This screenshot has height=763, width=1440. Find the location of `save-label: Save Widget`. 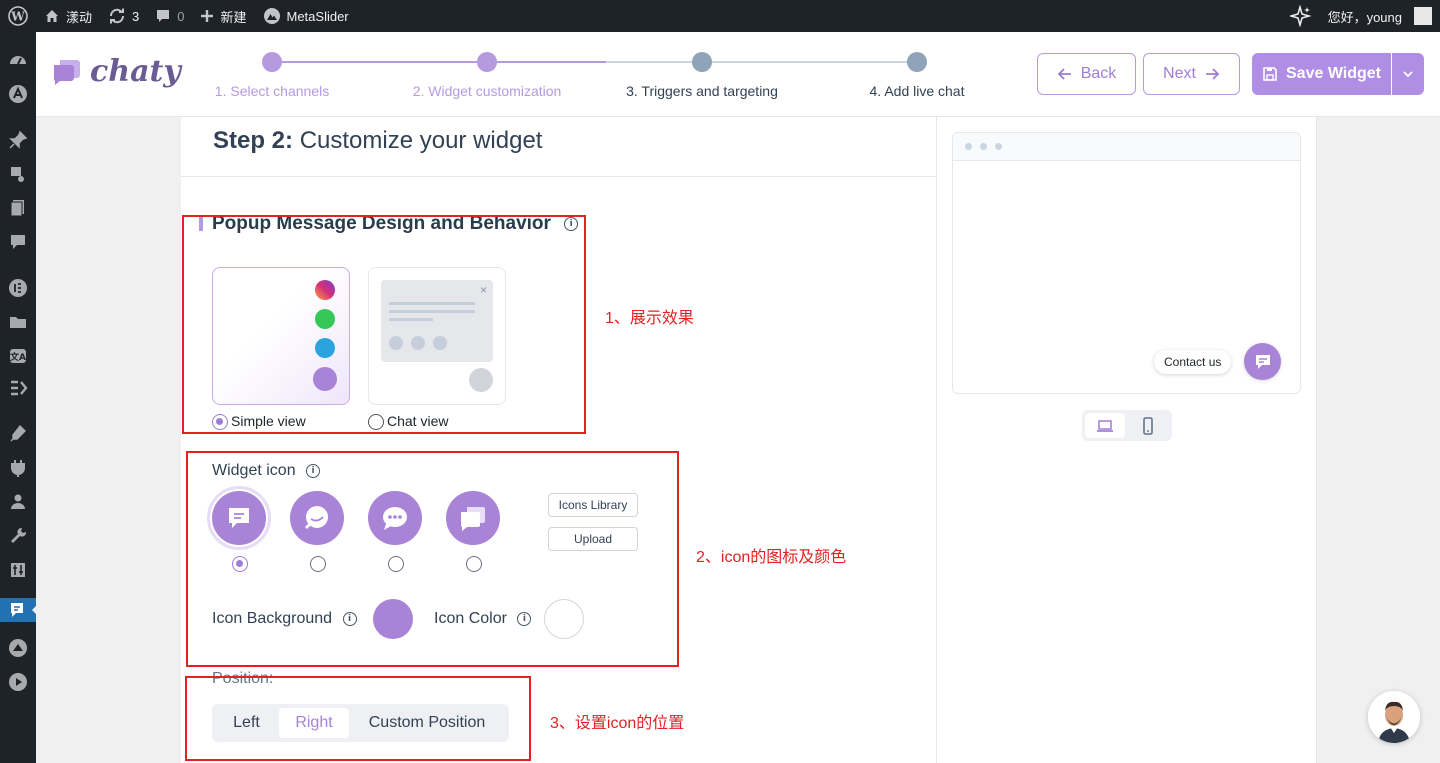

save-label: Save Widget is located at coordinates (1333, 73).